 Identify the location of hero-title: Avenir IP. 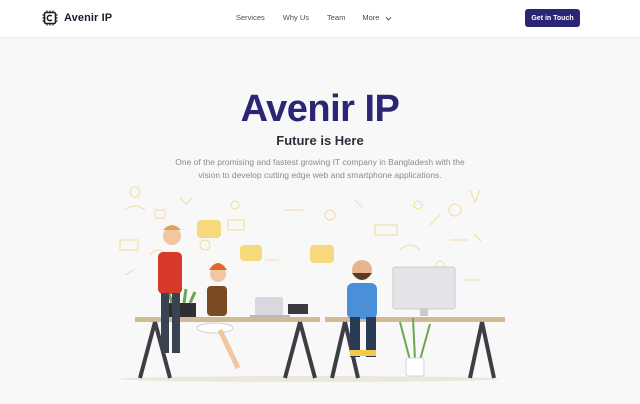
(320, 109).